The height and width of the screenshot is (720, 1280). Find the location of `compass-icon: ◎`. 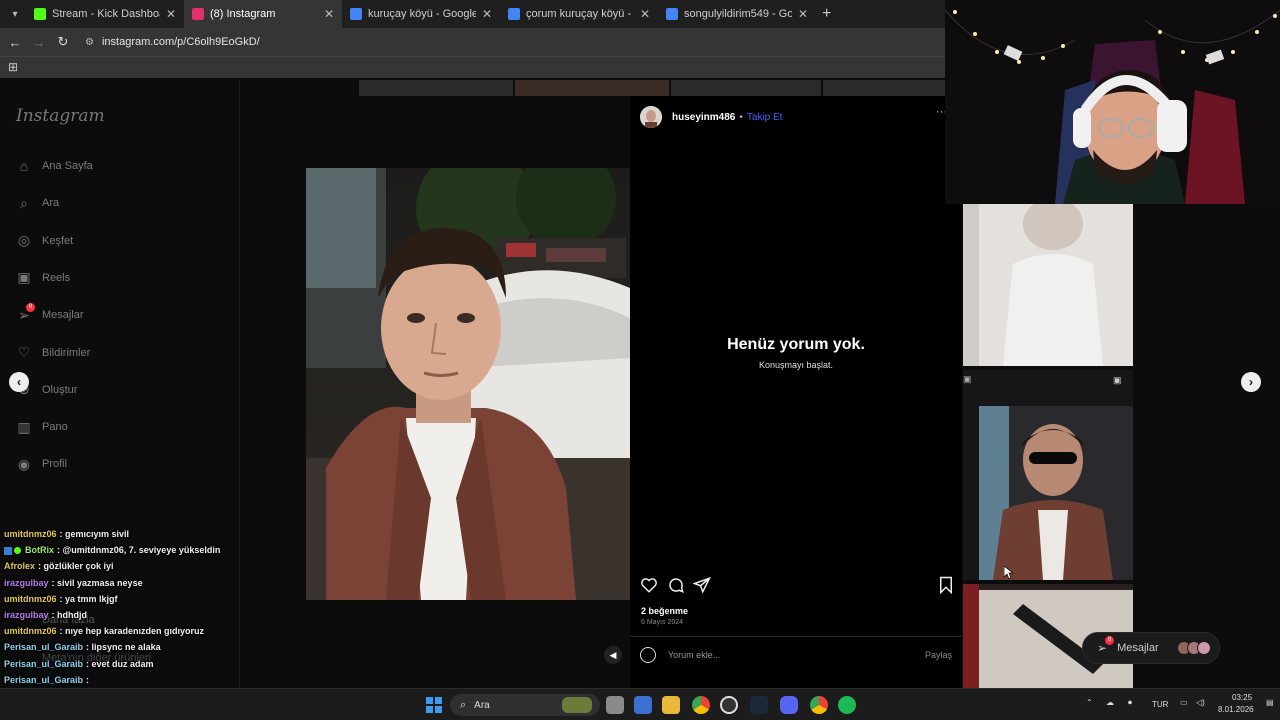

compass-icon: ◎ is located at coordinates (24, 240).